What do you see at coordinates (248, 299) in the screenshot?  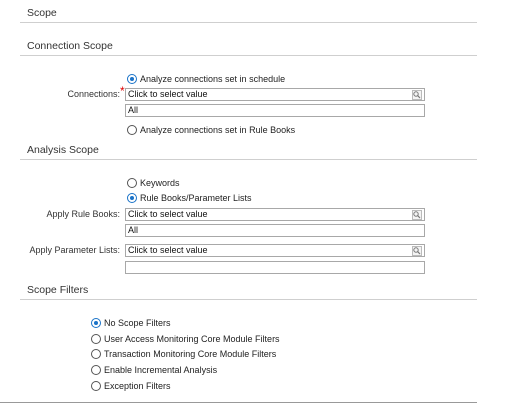 I see `scope-filters-divider` at bounding box center [248, 299].